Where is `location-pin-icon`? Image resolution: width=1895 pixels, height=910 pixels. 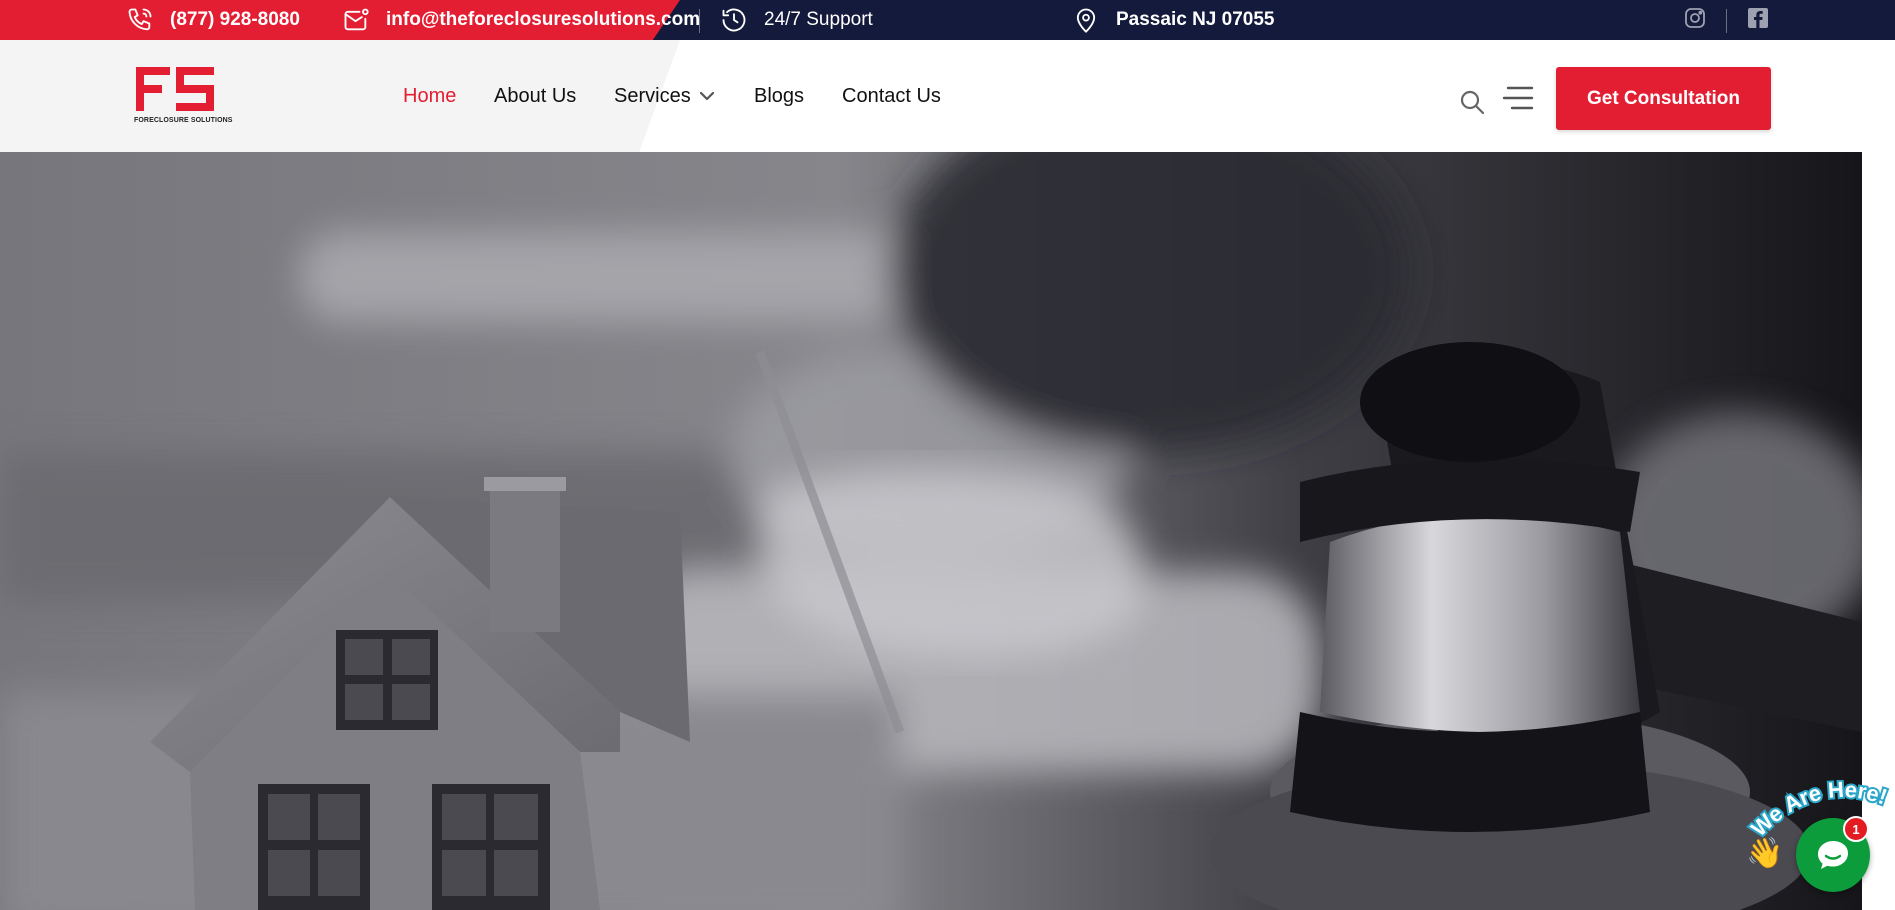
location-pin-icon is located at coordinates (1086, 20).